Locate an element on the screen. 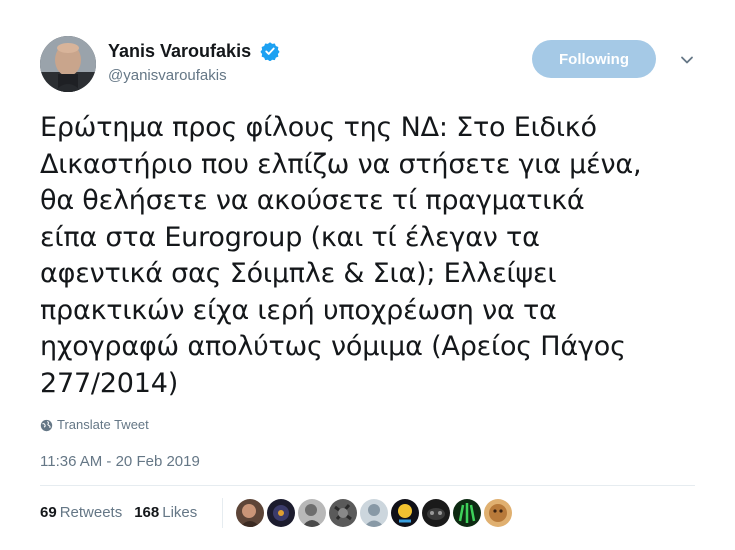 This screenshot has height=550, width=735. likes-label: Likes is located at coordinates (180, 512).